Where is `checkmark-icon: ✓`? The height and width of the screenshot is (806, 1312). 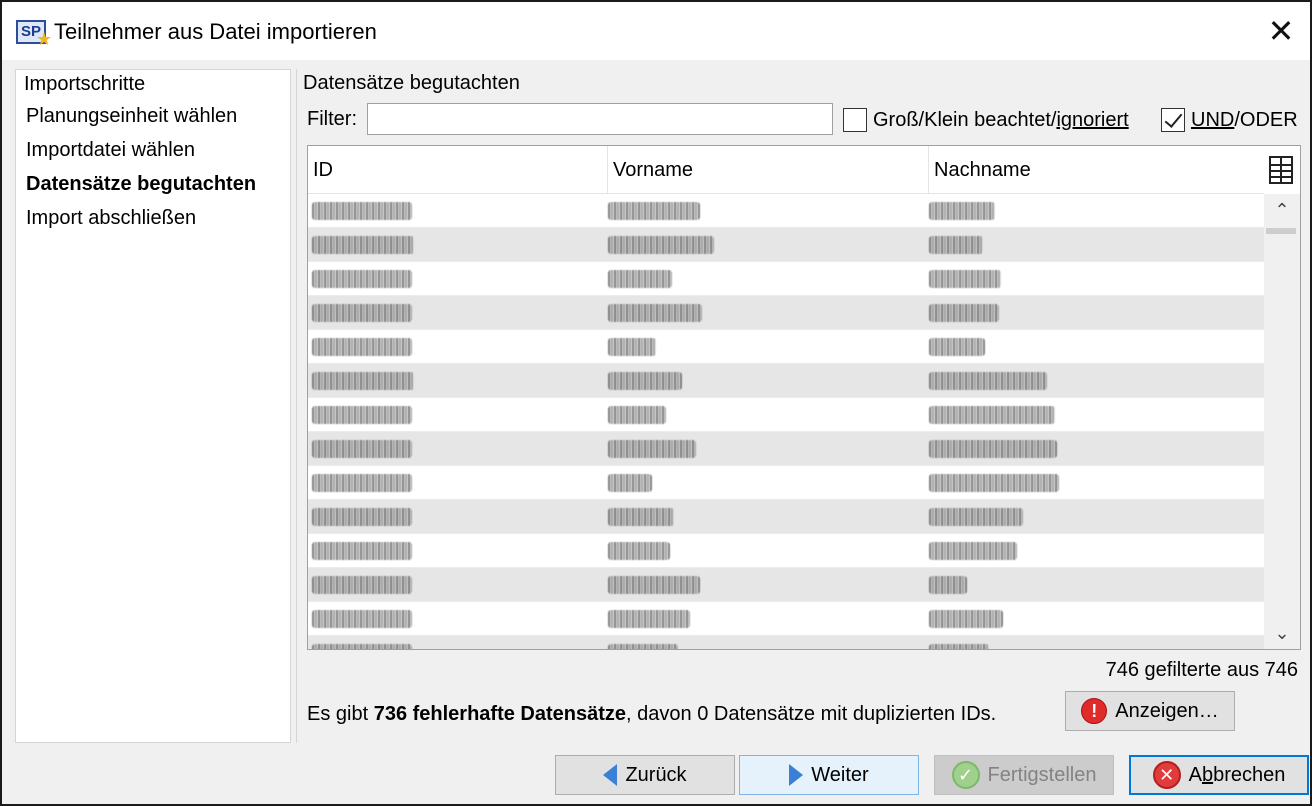 checkmark-icon: ✓ is located at coordinates (965, 775).